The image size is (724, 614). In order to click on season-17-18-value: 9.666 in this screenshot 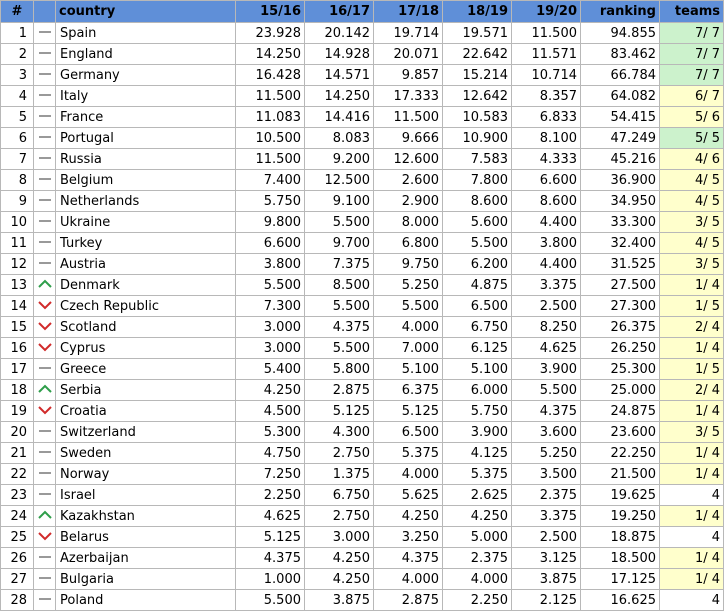, I will do `click(408, 138)`.